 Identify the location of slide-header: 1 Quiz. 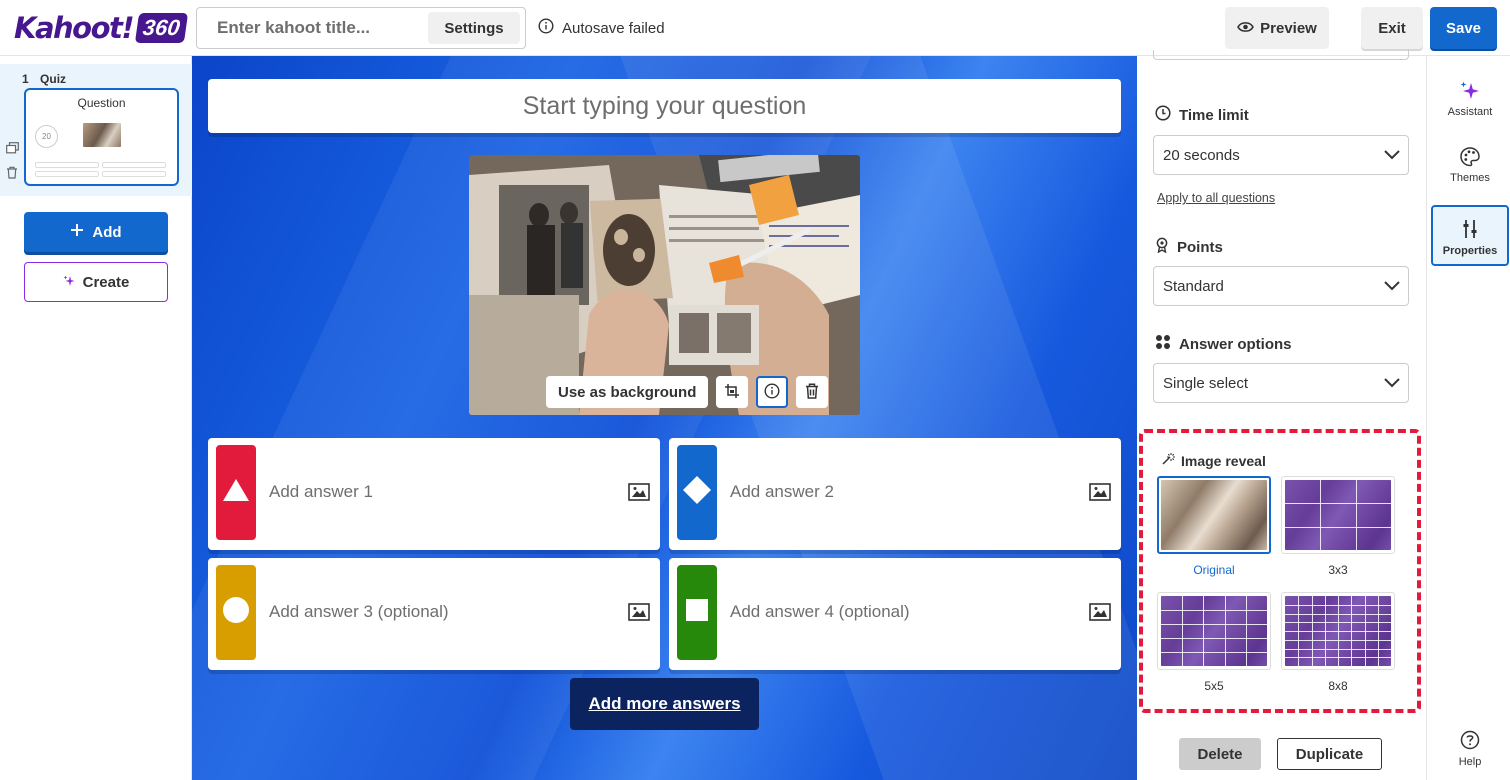
(44, 79).